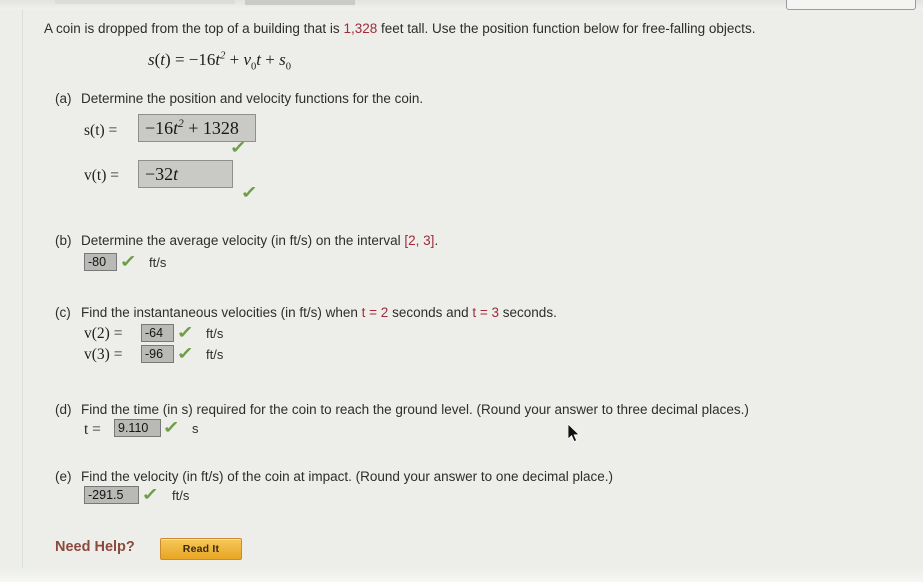 The height and width of the screenshot is (582, 923). I want to click on part-c-t-second: t = 3, so click(486, 312).